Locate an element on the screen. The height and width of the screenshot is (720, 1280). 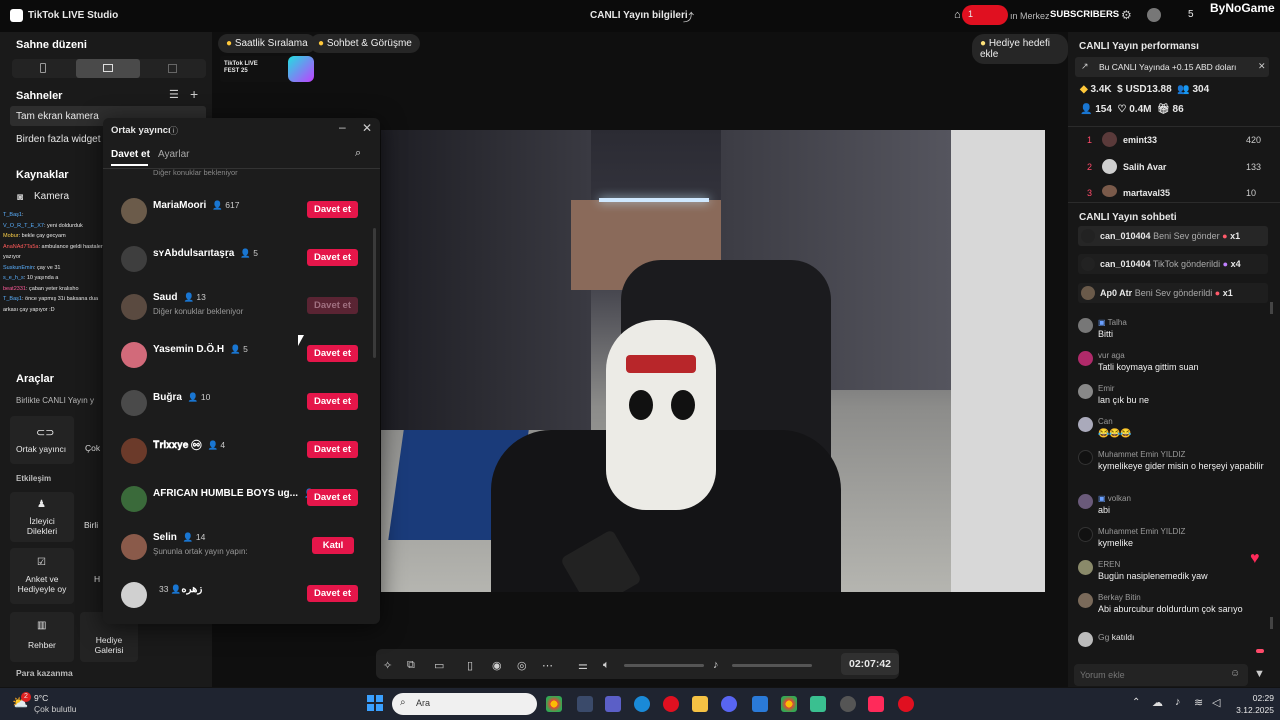
chrome-icon is located at coordinates (554, 704).